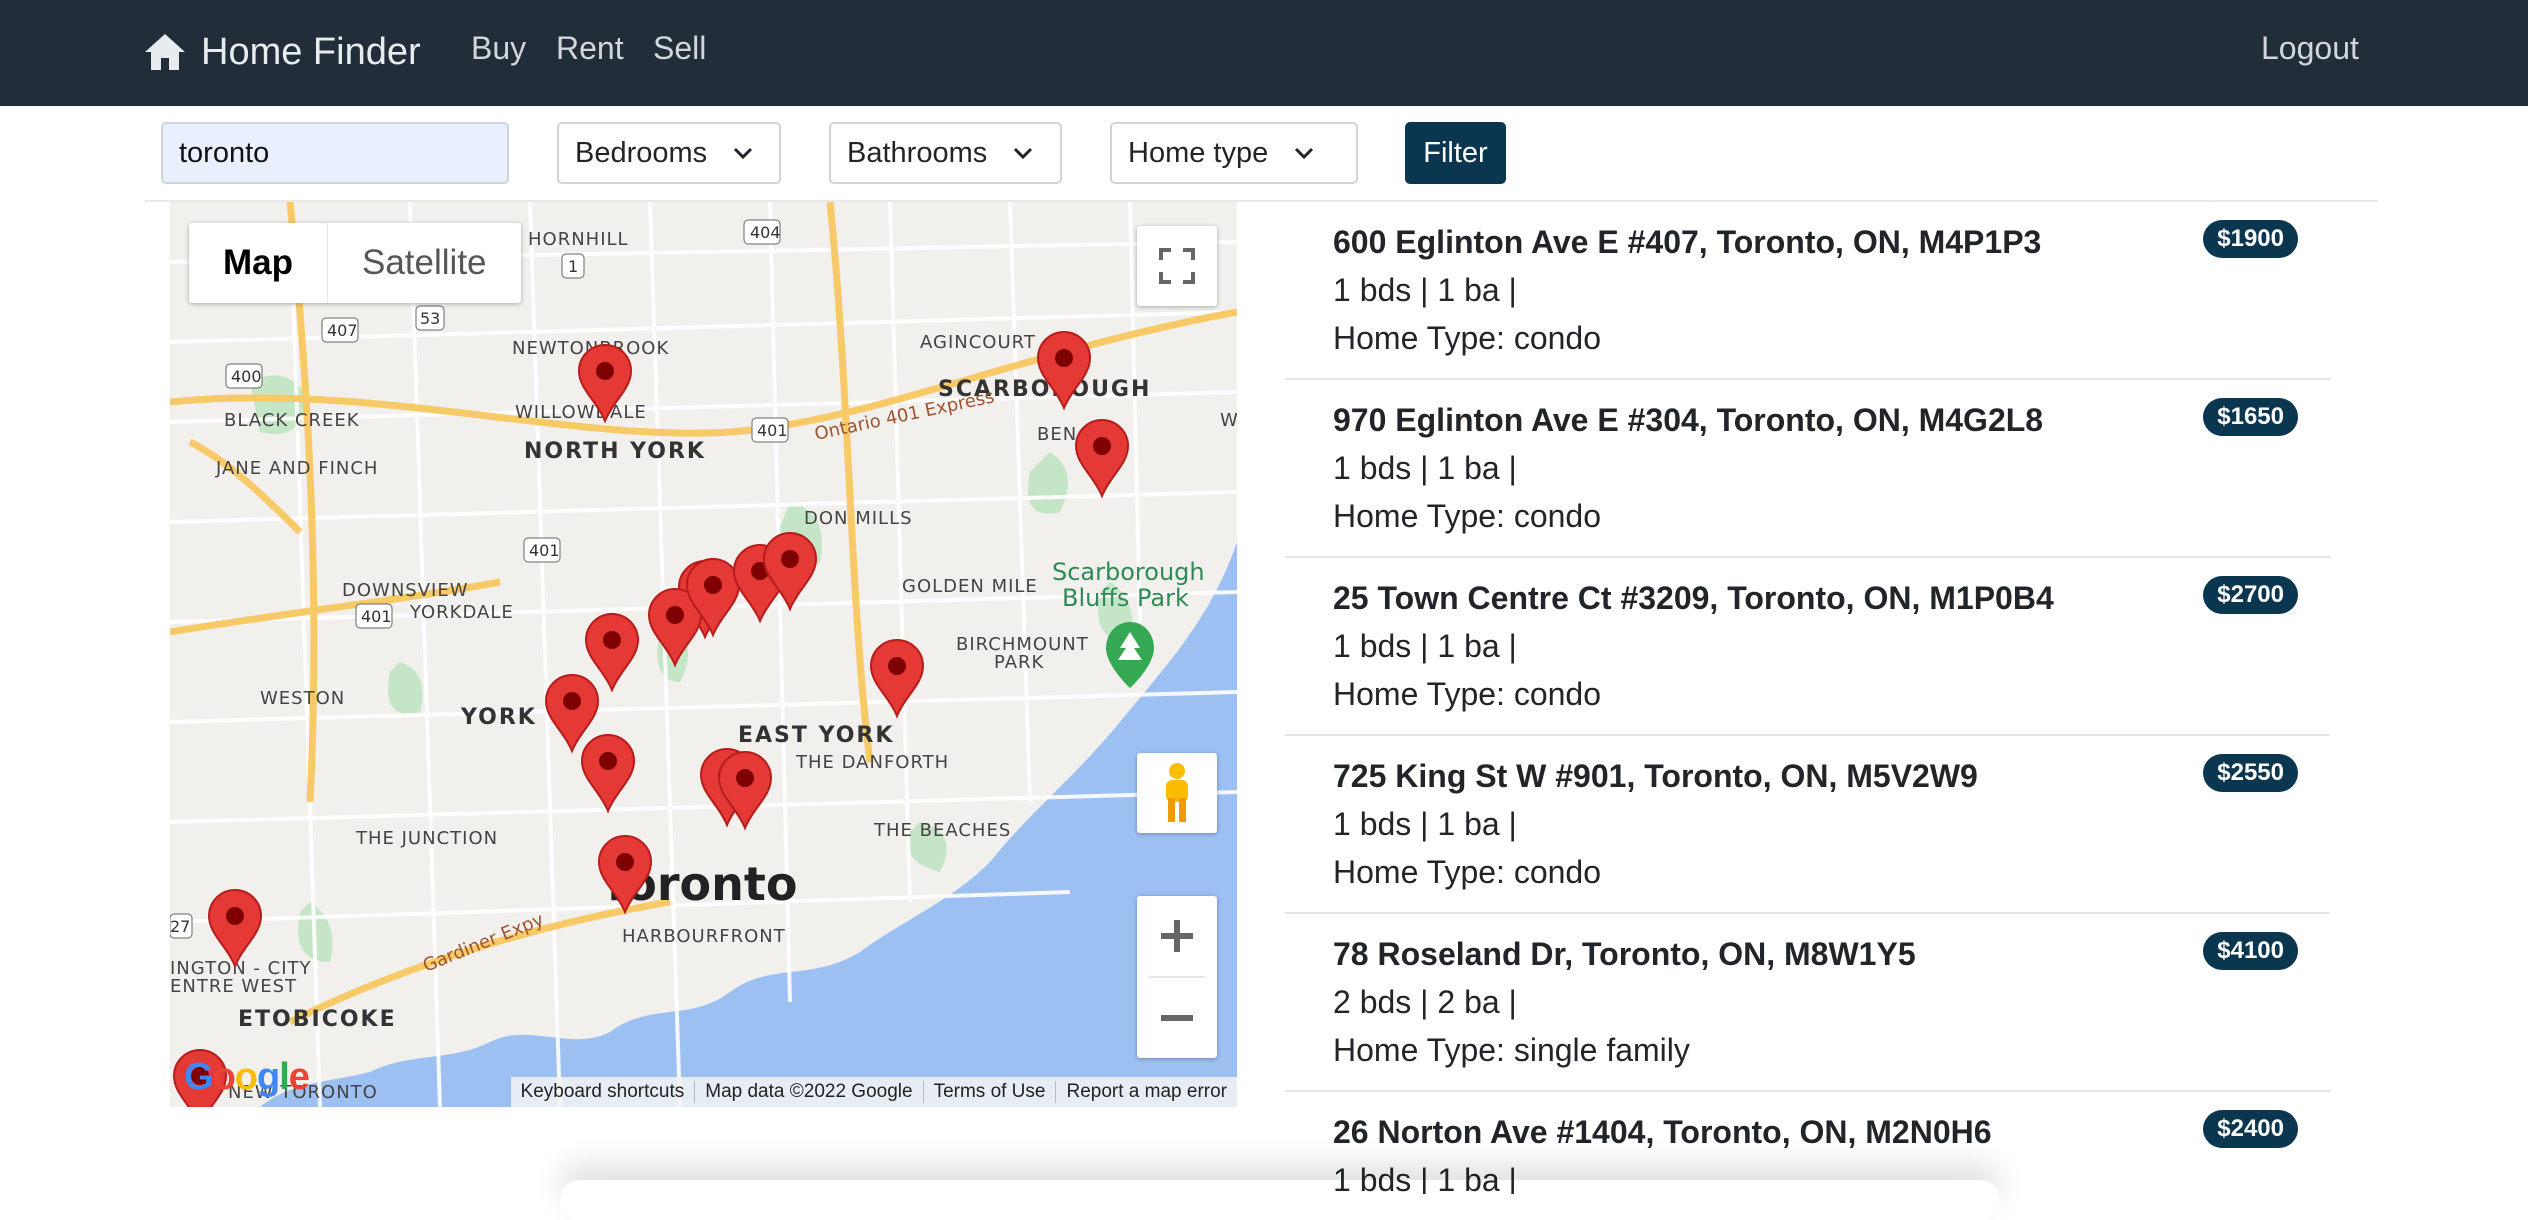 This screenshot has width=2528, height=1220. I want to click on nav-sell-link: Sell, so click(679, 48).